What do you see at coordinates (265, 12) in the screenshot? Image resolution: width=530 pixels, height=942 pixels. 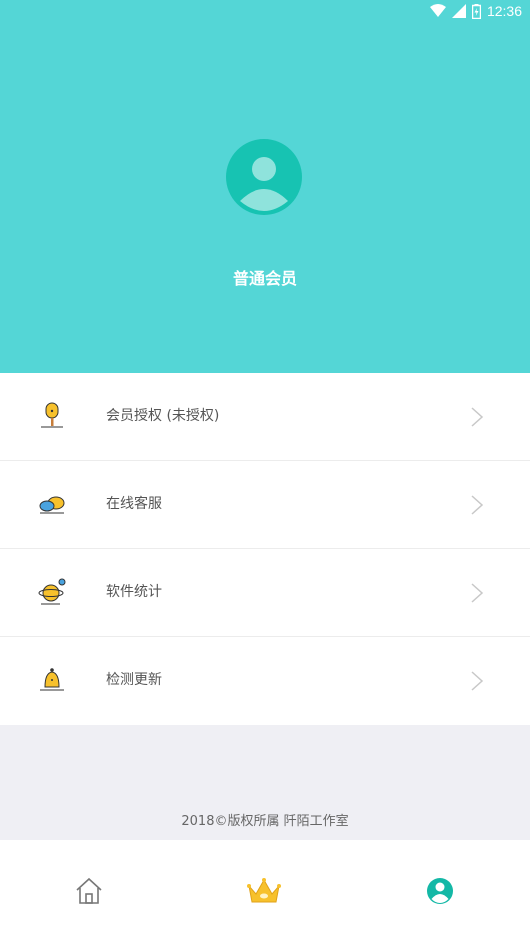 I see `status-bar: 12:36` at bounding box center [265, 12].